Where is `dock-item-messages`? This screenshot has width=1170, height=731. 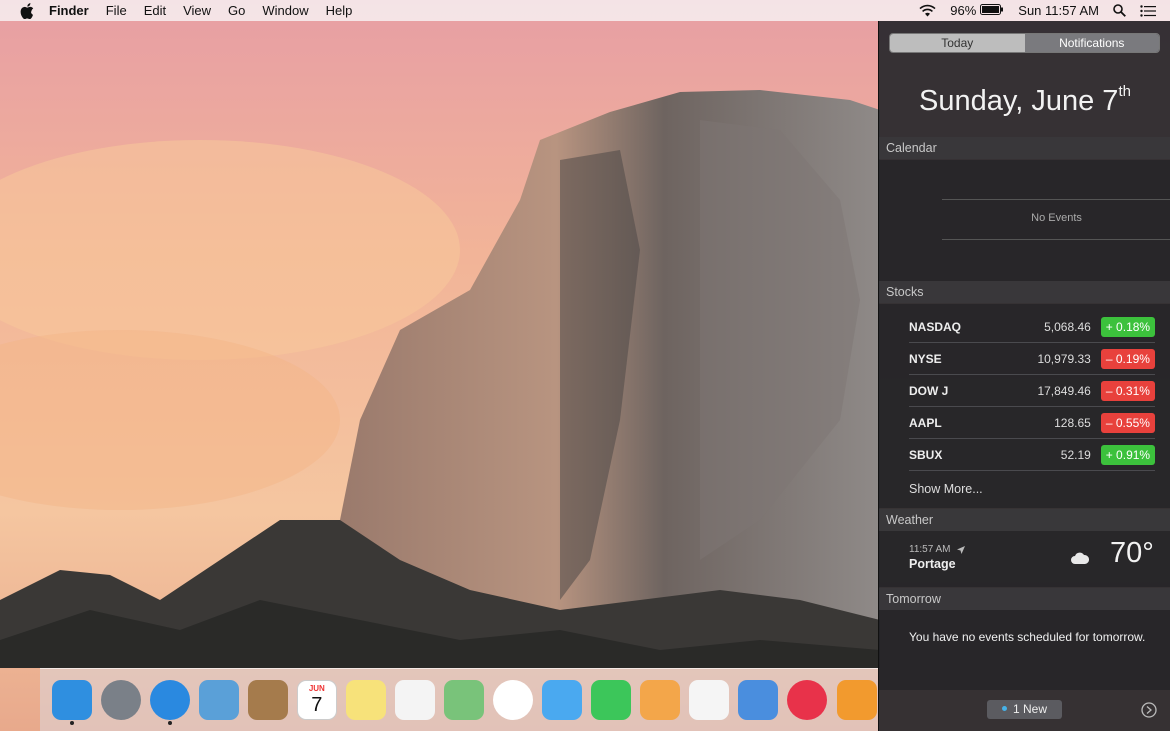
dock-item-messages is located at coordinates (562, 700).